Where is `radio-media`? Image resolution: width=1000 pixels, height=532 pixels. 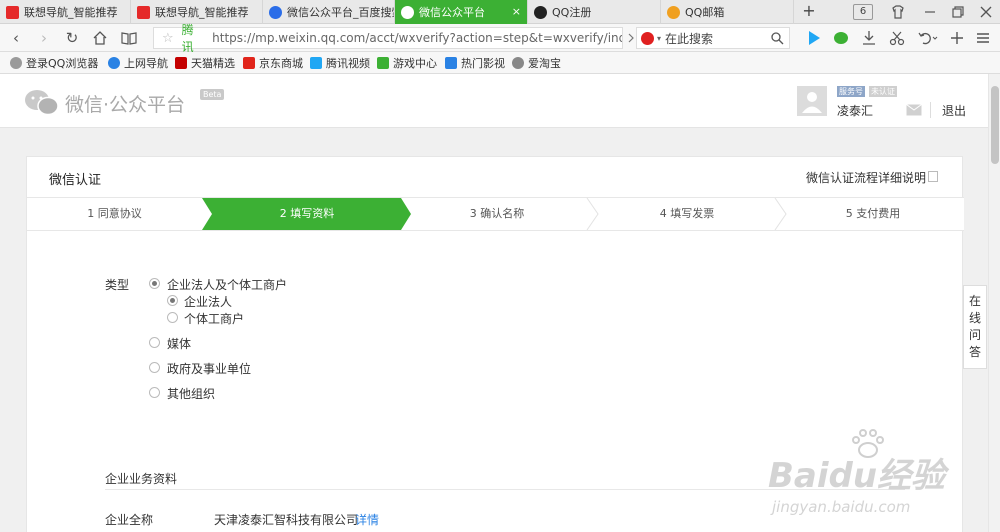 radio-media is located at coordinates (154, 342).